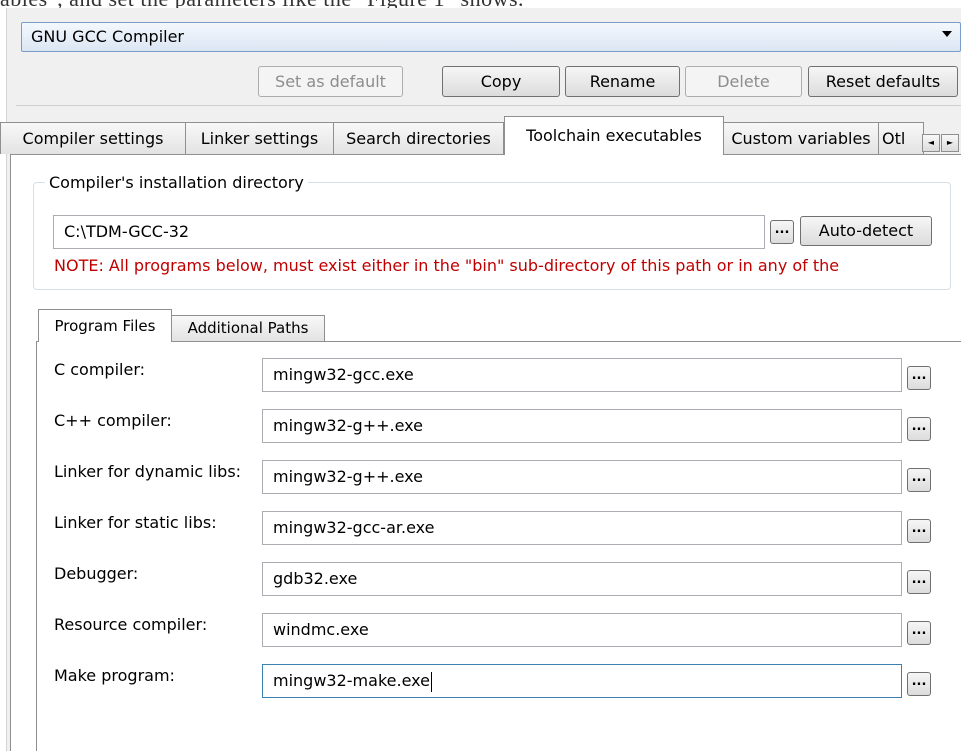 This screenshot has width=961, height=751. I want to click on installation-directory-input: C:\TDM-GCC-32, so click(409, 232).